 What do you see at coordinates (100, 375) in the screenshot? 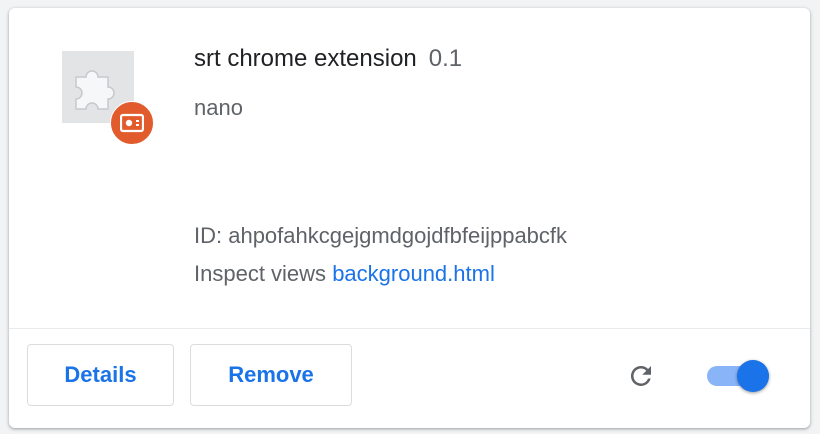
I see `details-button: Details` at bounding box center [100, 375].